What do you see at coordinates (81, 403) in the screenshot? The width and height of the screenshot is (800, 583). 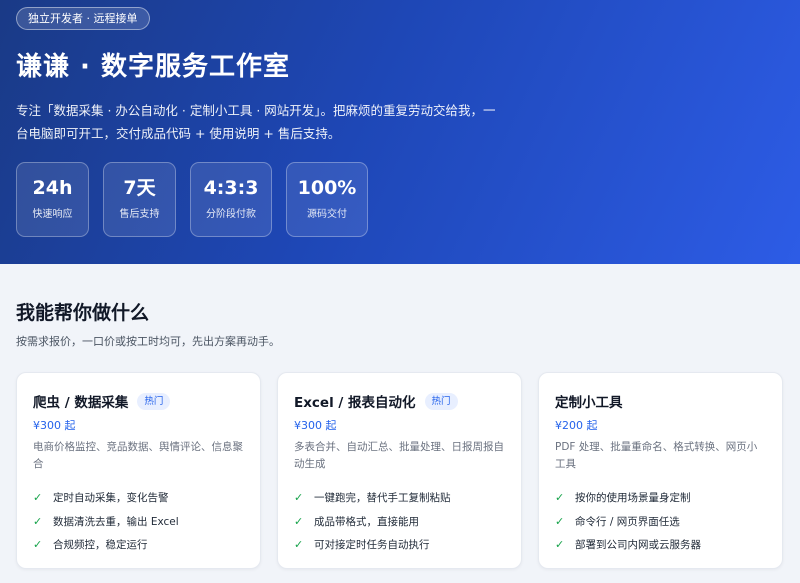 I see `card-title: 爬虫 / 数据采集` at bounding box center [81, 403].